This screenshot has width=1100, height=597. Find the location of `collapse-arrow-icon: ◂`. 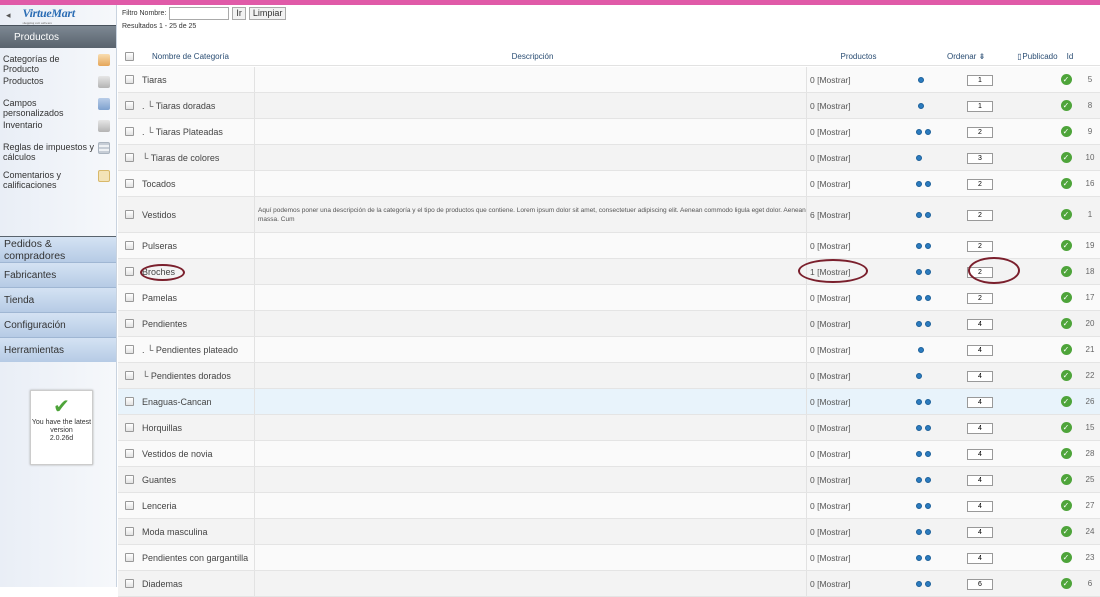

collapse-arrow-icon: ◂ is located at coordinates (8, 15).